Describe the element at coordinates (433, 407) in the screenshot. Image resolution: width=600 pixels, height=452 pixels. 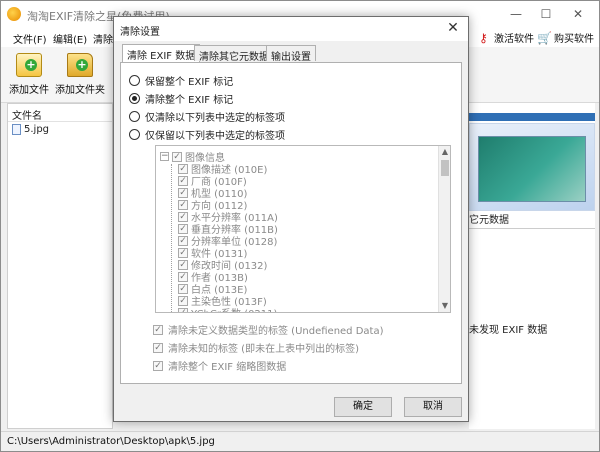
I see `cancel-button: 取消` at that location.